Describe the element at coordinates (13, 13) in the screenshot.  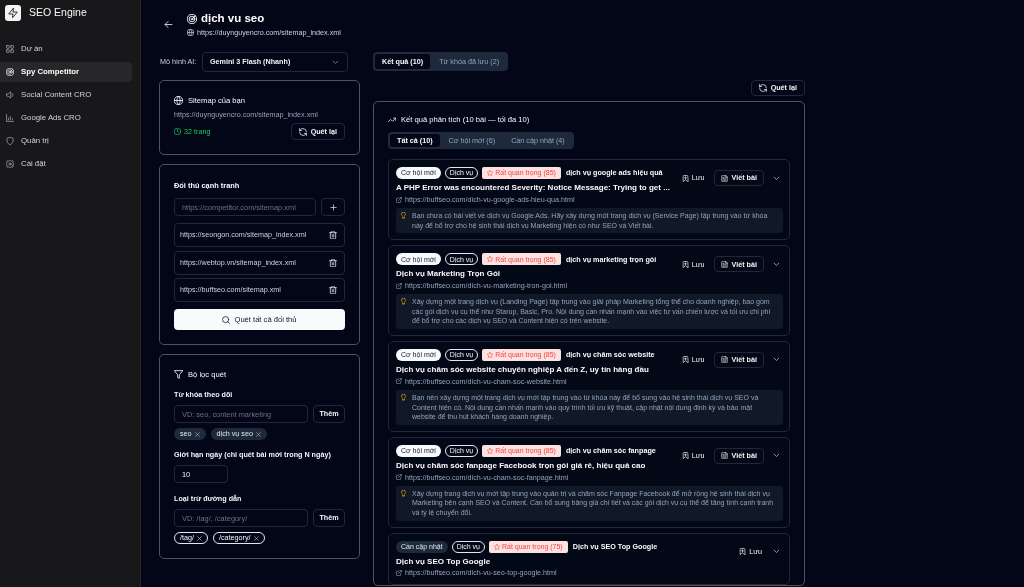
I see `lightning-logo-icon` at that location.